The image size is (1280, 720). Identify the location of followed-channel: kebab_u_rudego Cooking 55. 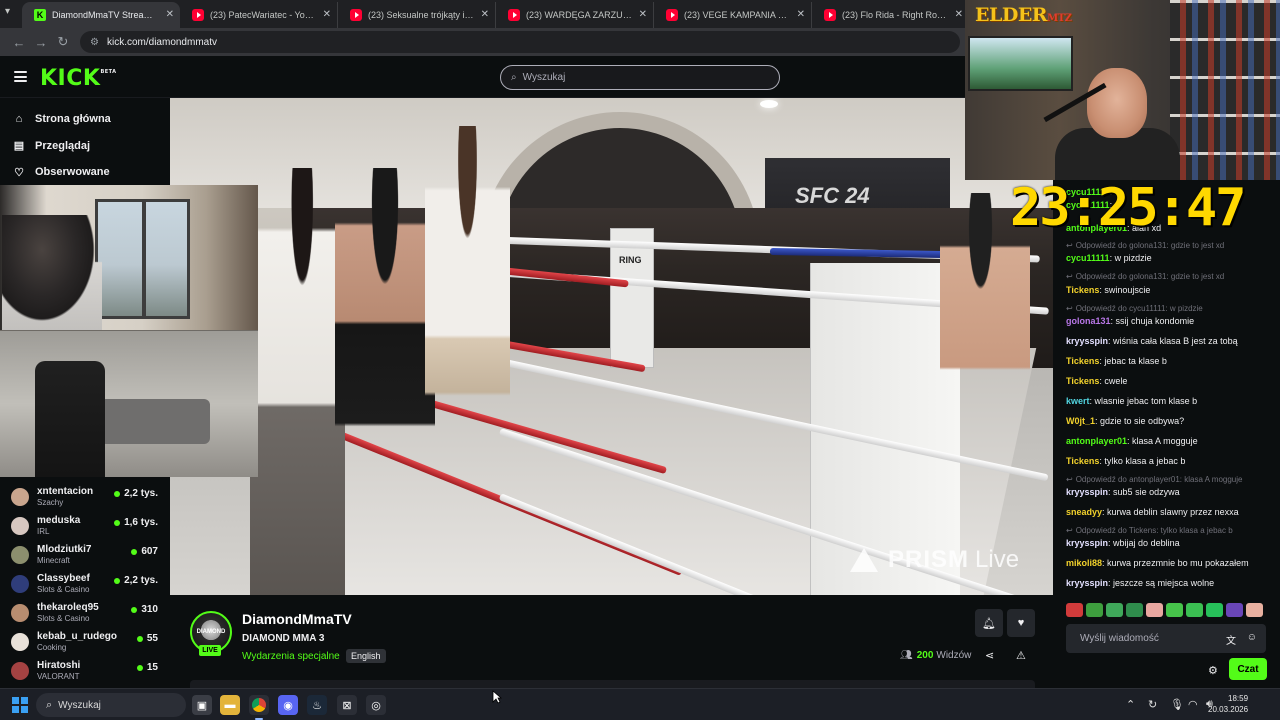
(85, 641).